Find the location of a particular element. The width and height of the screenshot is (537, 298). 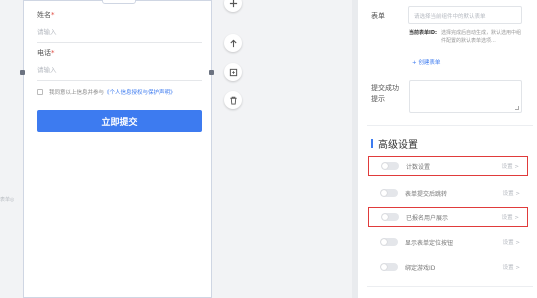

add-component-button is located at coordinates (233, 6).